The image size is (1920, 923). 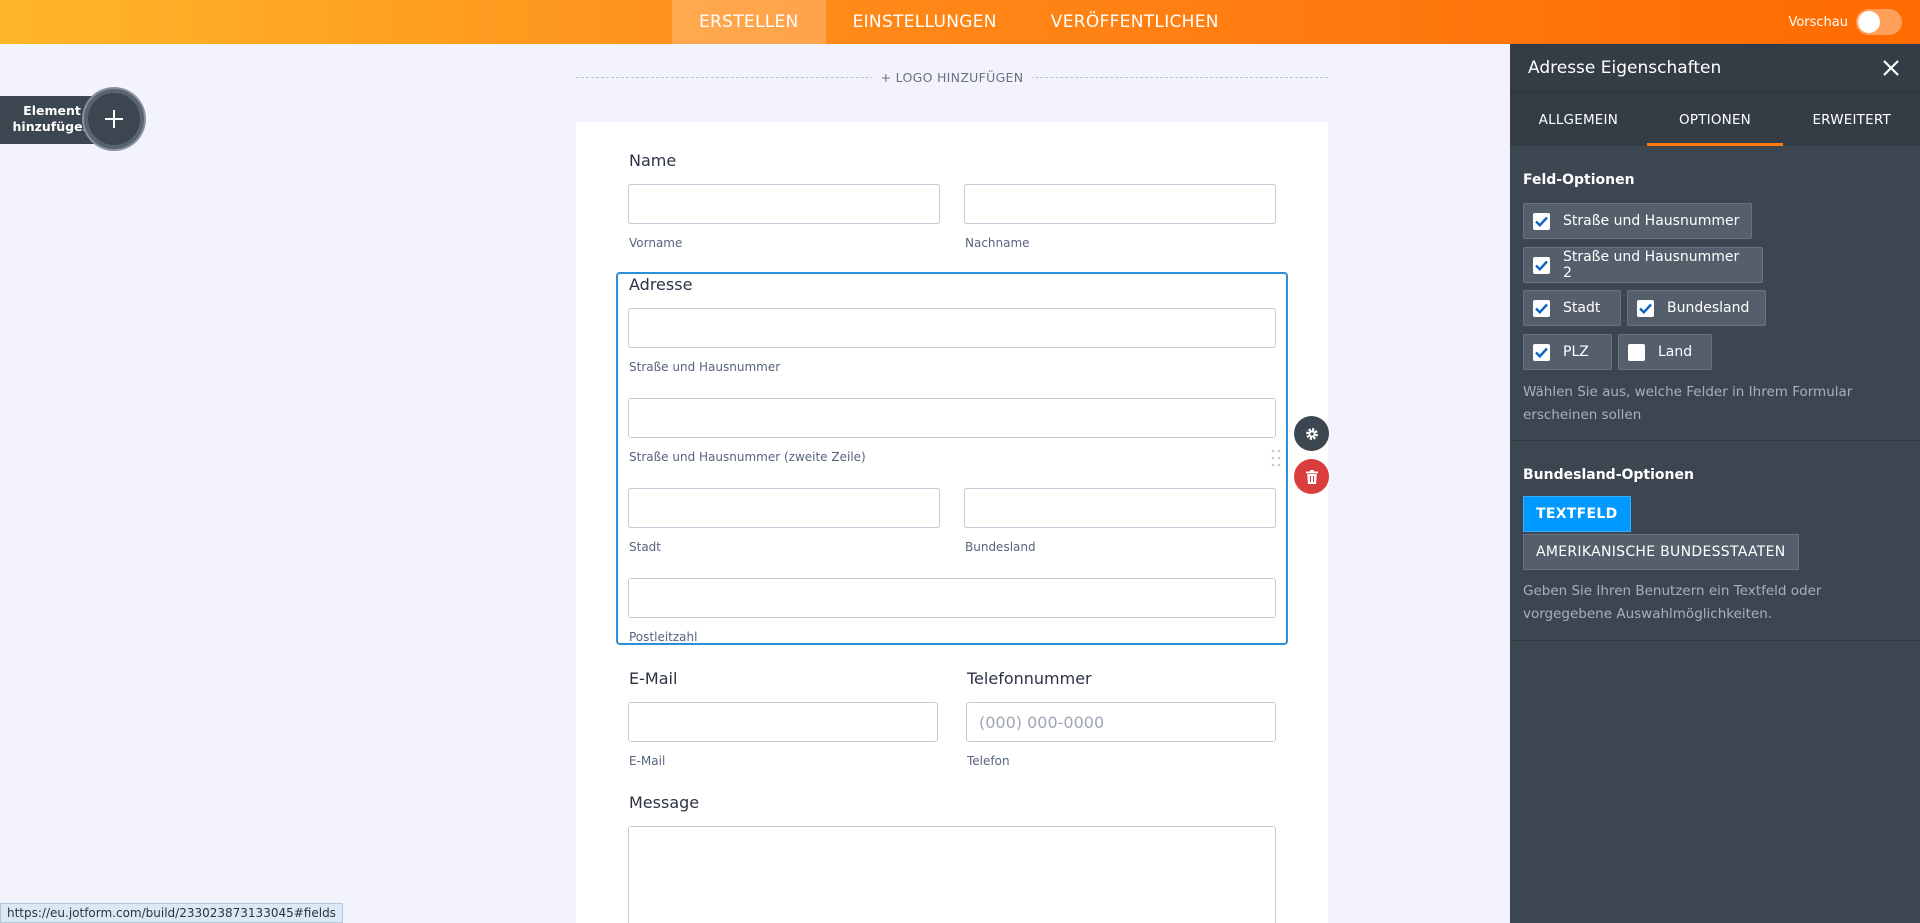 I want to click on city-sublabel: Stadt, so click(x=645, y=547).